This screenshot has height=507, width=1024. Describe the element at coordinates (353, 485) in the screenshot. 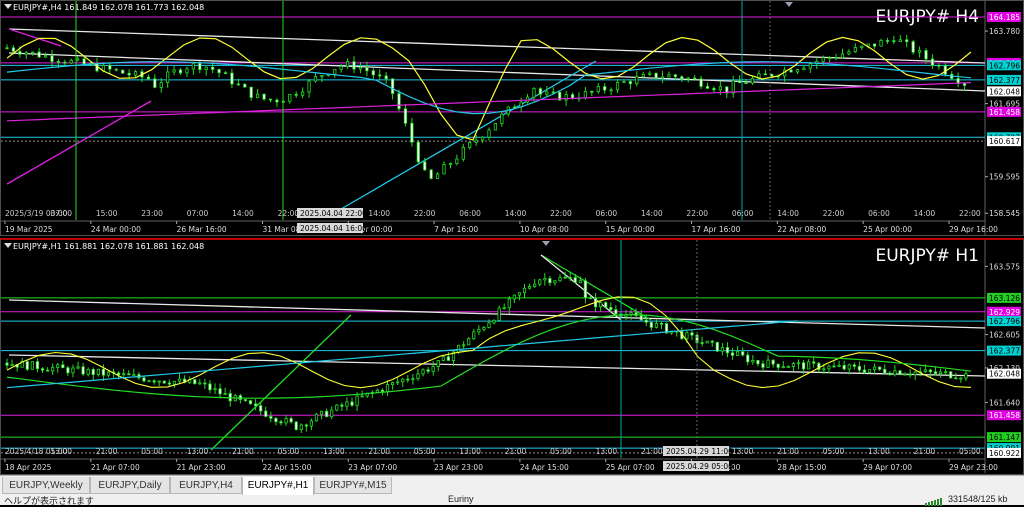

I see `tab-eurjpy-m15: EURJPY#,M15` at that location.